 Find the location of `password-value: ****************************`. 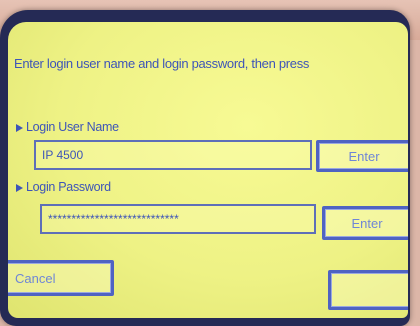

password-value: **************************** is located at coordinates (113, 219).